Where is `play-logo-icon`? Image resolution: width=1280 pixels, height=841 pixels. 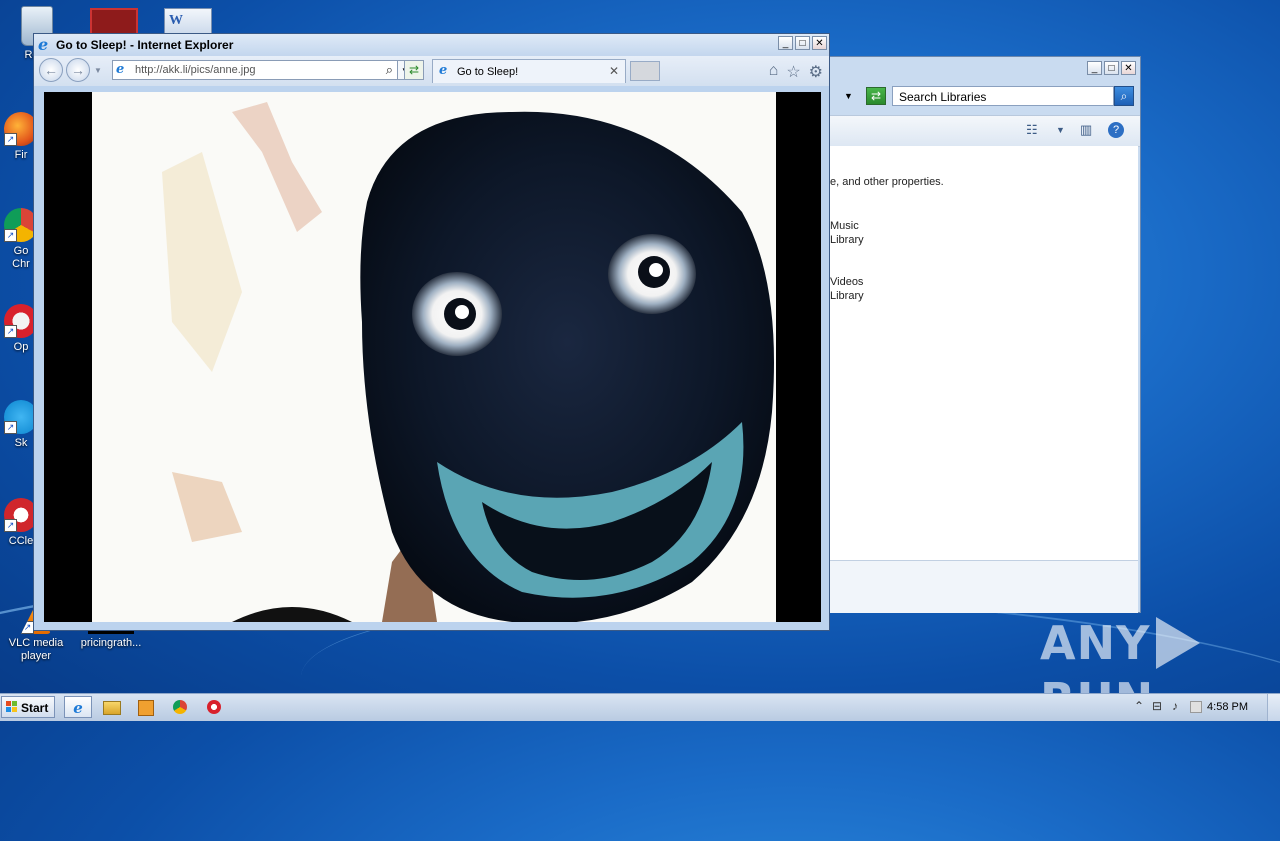 play-logo-icon is located at coordinates (1178, 642).